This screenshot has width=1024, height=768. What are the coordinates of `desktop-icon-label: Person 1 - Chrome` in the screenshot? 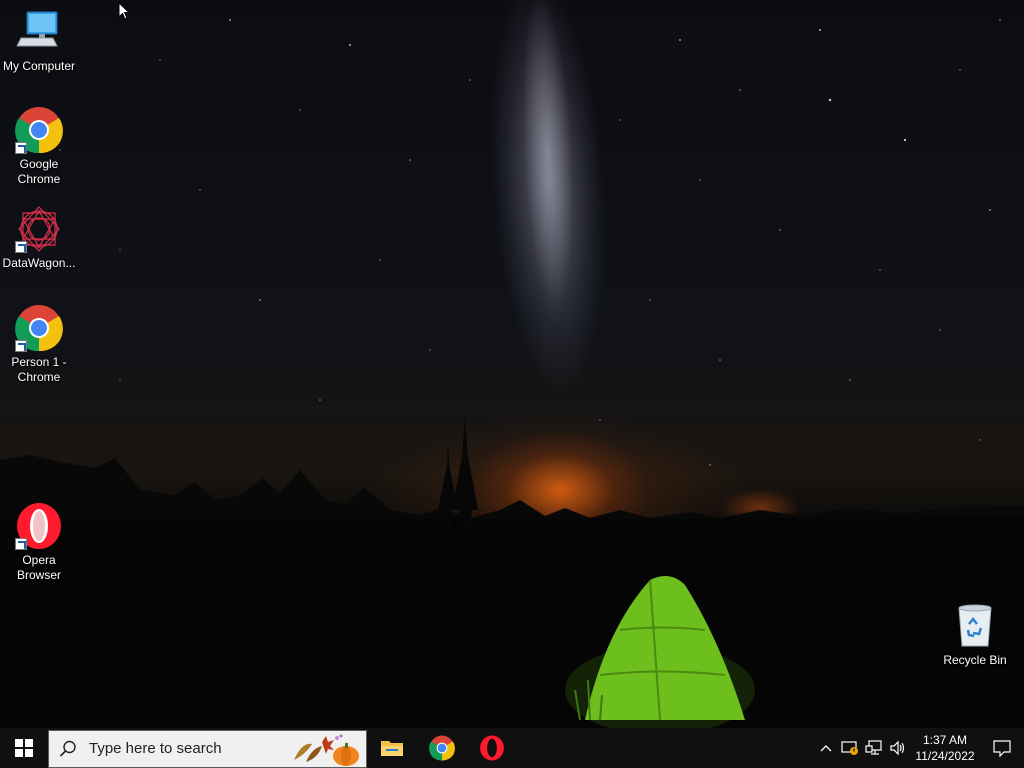 It's located at (39, 369).